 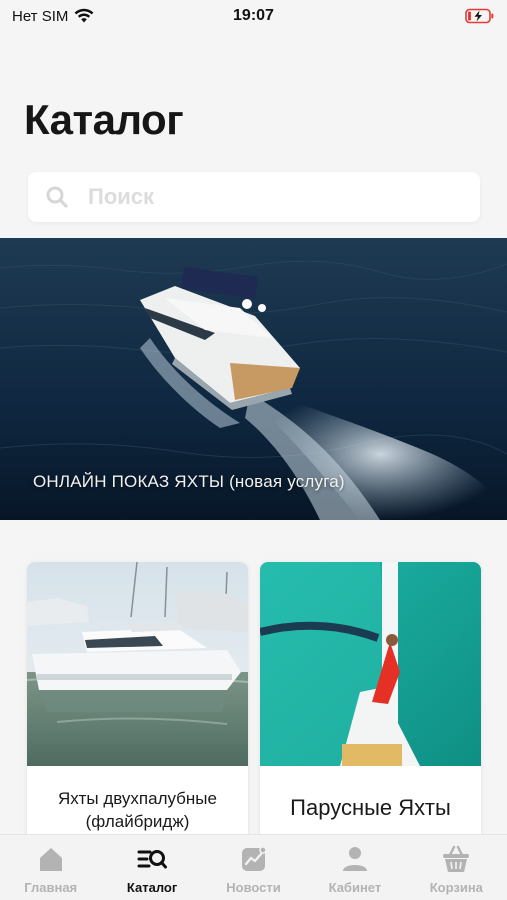 I want to click on tab-cart-label: Корзина, so click(x=456, y=887).